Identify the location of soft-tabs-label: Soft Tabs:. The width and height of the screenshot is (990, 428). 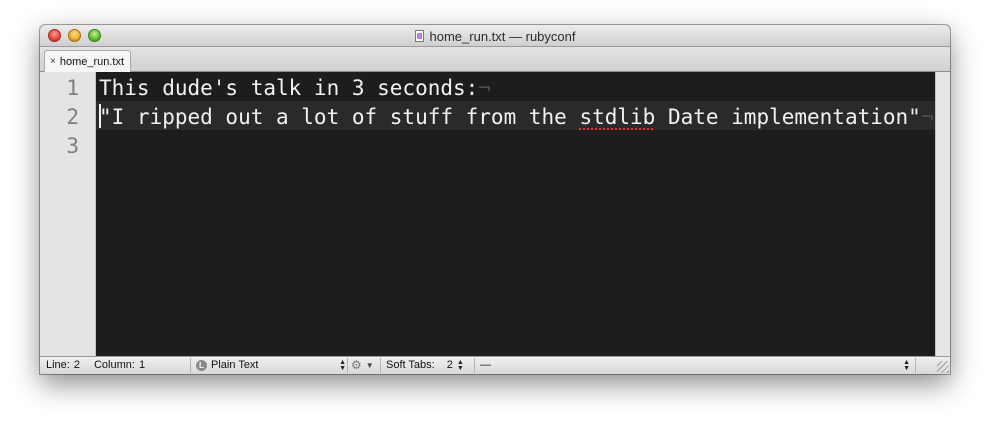
(410, 365).